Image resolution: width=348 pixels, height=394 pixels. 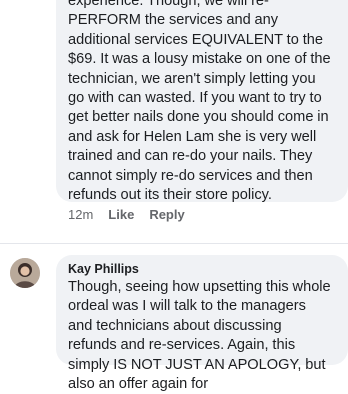 I want to click on comment-timestamp: 12m, so click(x=81, y=214).